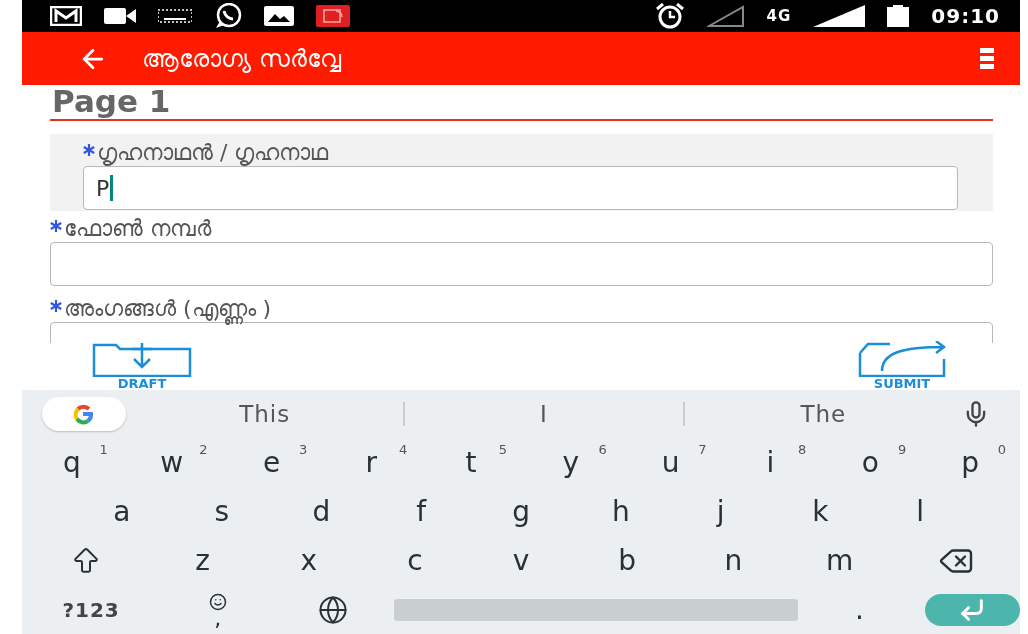  What do you see at coordinates (820, 511) in the screenshot?
I see `keyboard-key: k` at bounding box center [820, 511].